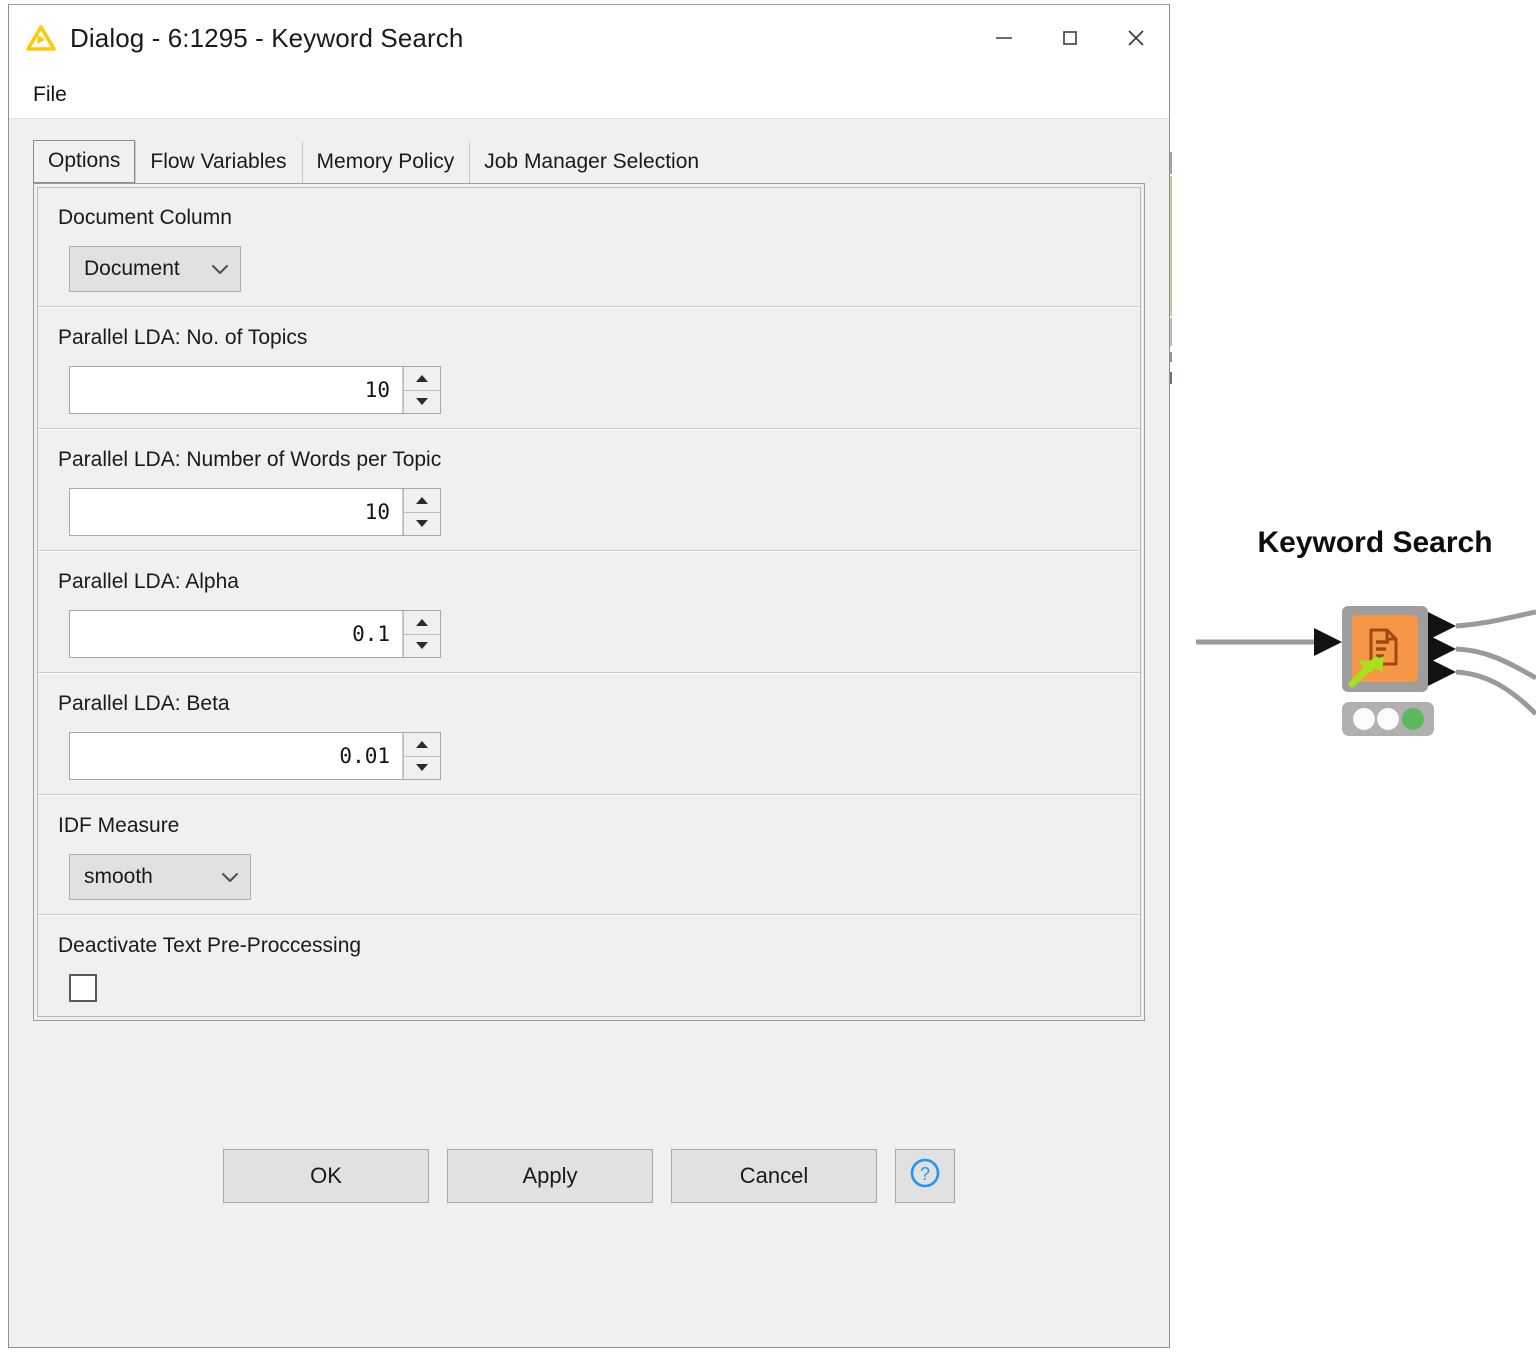 This screenshot has width=1536, height=1353. Describe the element at coordinates (183, 337) in the screenshot. I see `no-of-topics-label: Parallel LDA: No. of Topics` at that location.